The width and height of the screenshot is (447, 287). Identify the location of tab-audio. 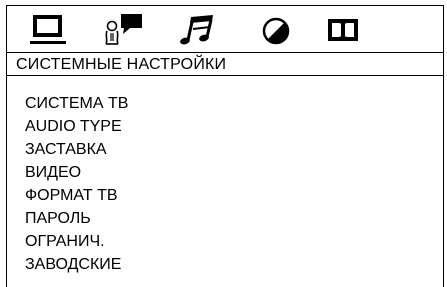
(202, 30).